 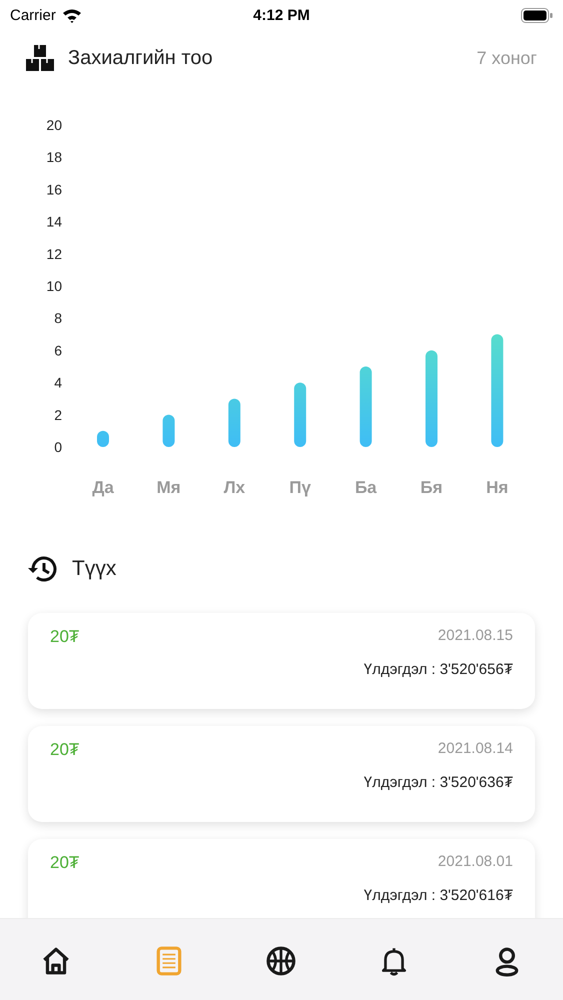 What do you see at coordinates (140, 58) in the screenshot?
I see `section-title: Захиалгийн тоо` at bounding box center [140, 58].